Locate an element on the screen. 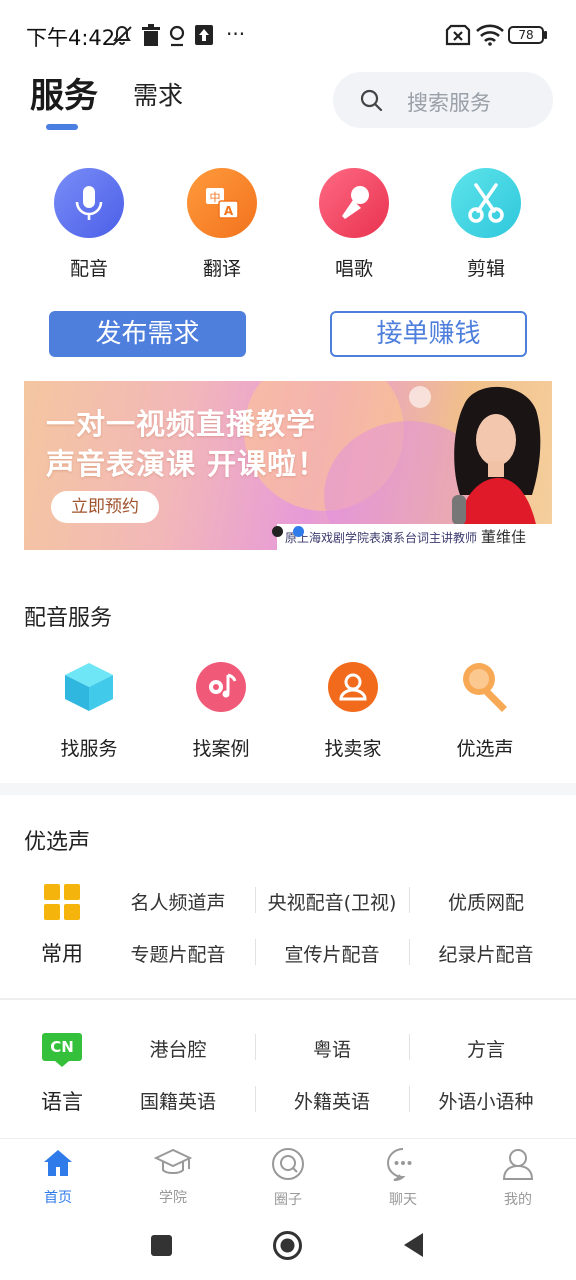  cn-badge-text: CN is located at coordinates (62, 1047).